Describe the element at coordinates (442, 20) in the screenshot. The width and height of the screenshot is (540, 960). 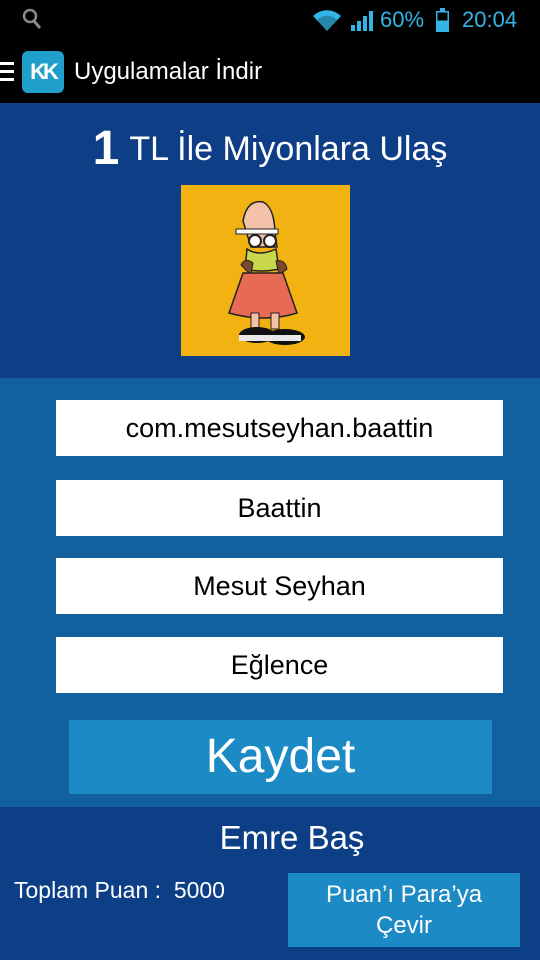
I see `battery-icon` at that location.